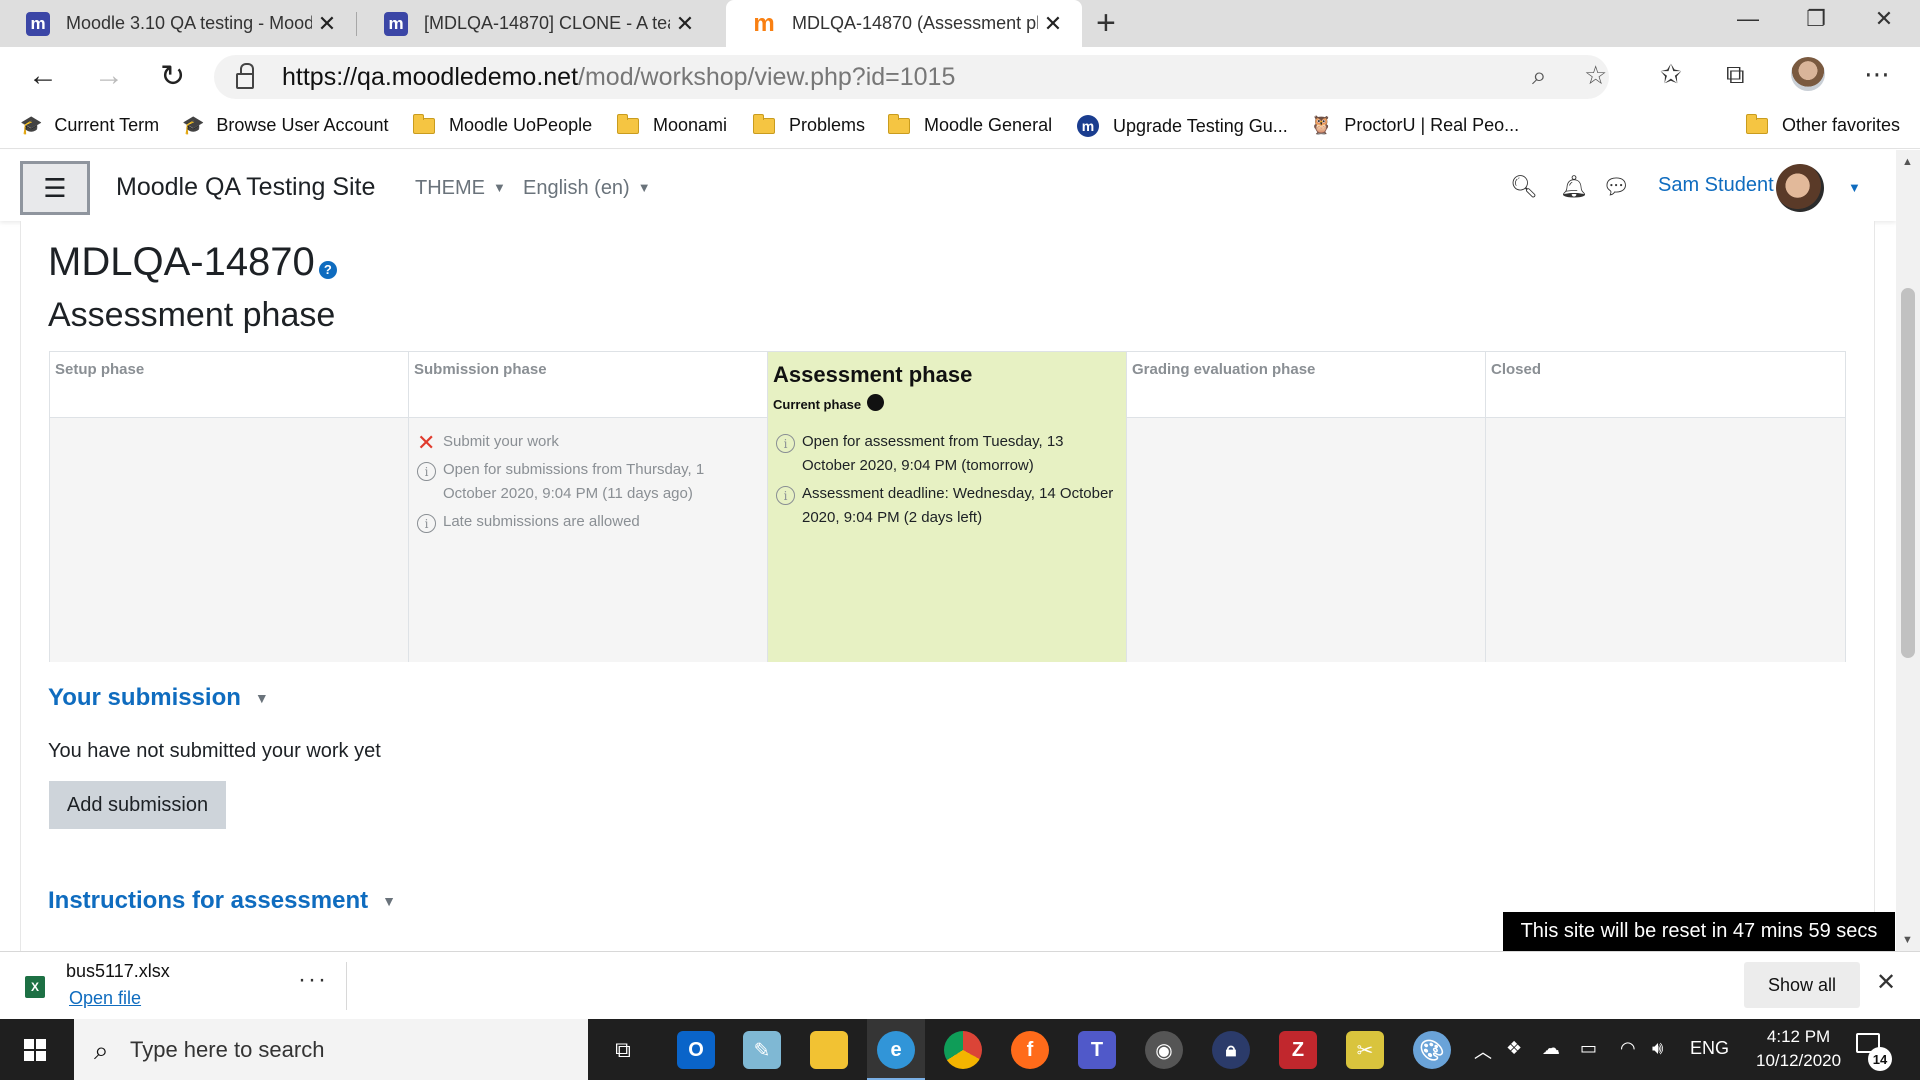 This screenshot has width=1920, height=1080. What do you see at coordinates (31, 125) in the screenshot?
I see `uopeople-icon: 🎓` at bounding box center [31, 125].